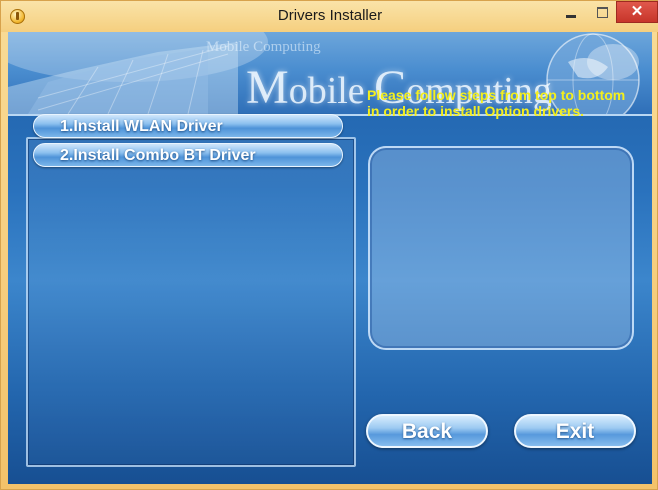  What do you see at coordinates (331, 91) in the screenshot?
I see `banner-word-obile: obile` at bounding box center [331, 91].